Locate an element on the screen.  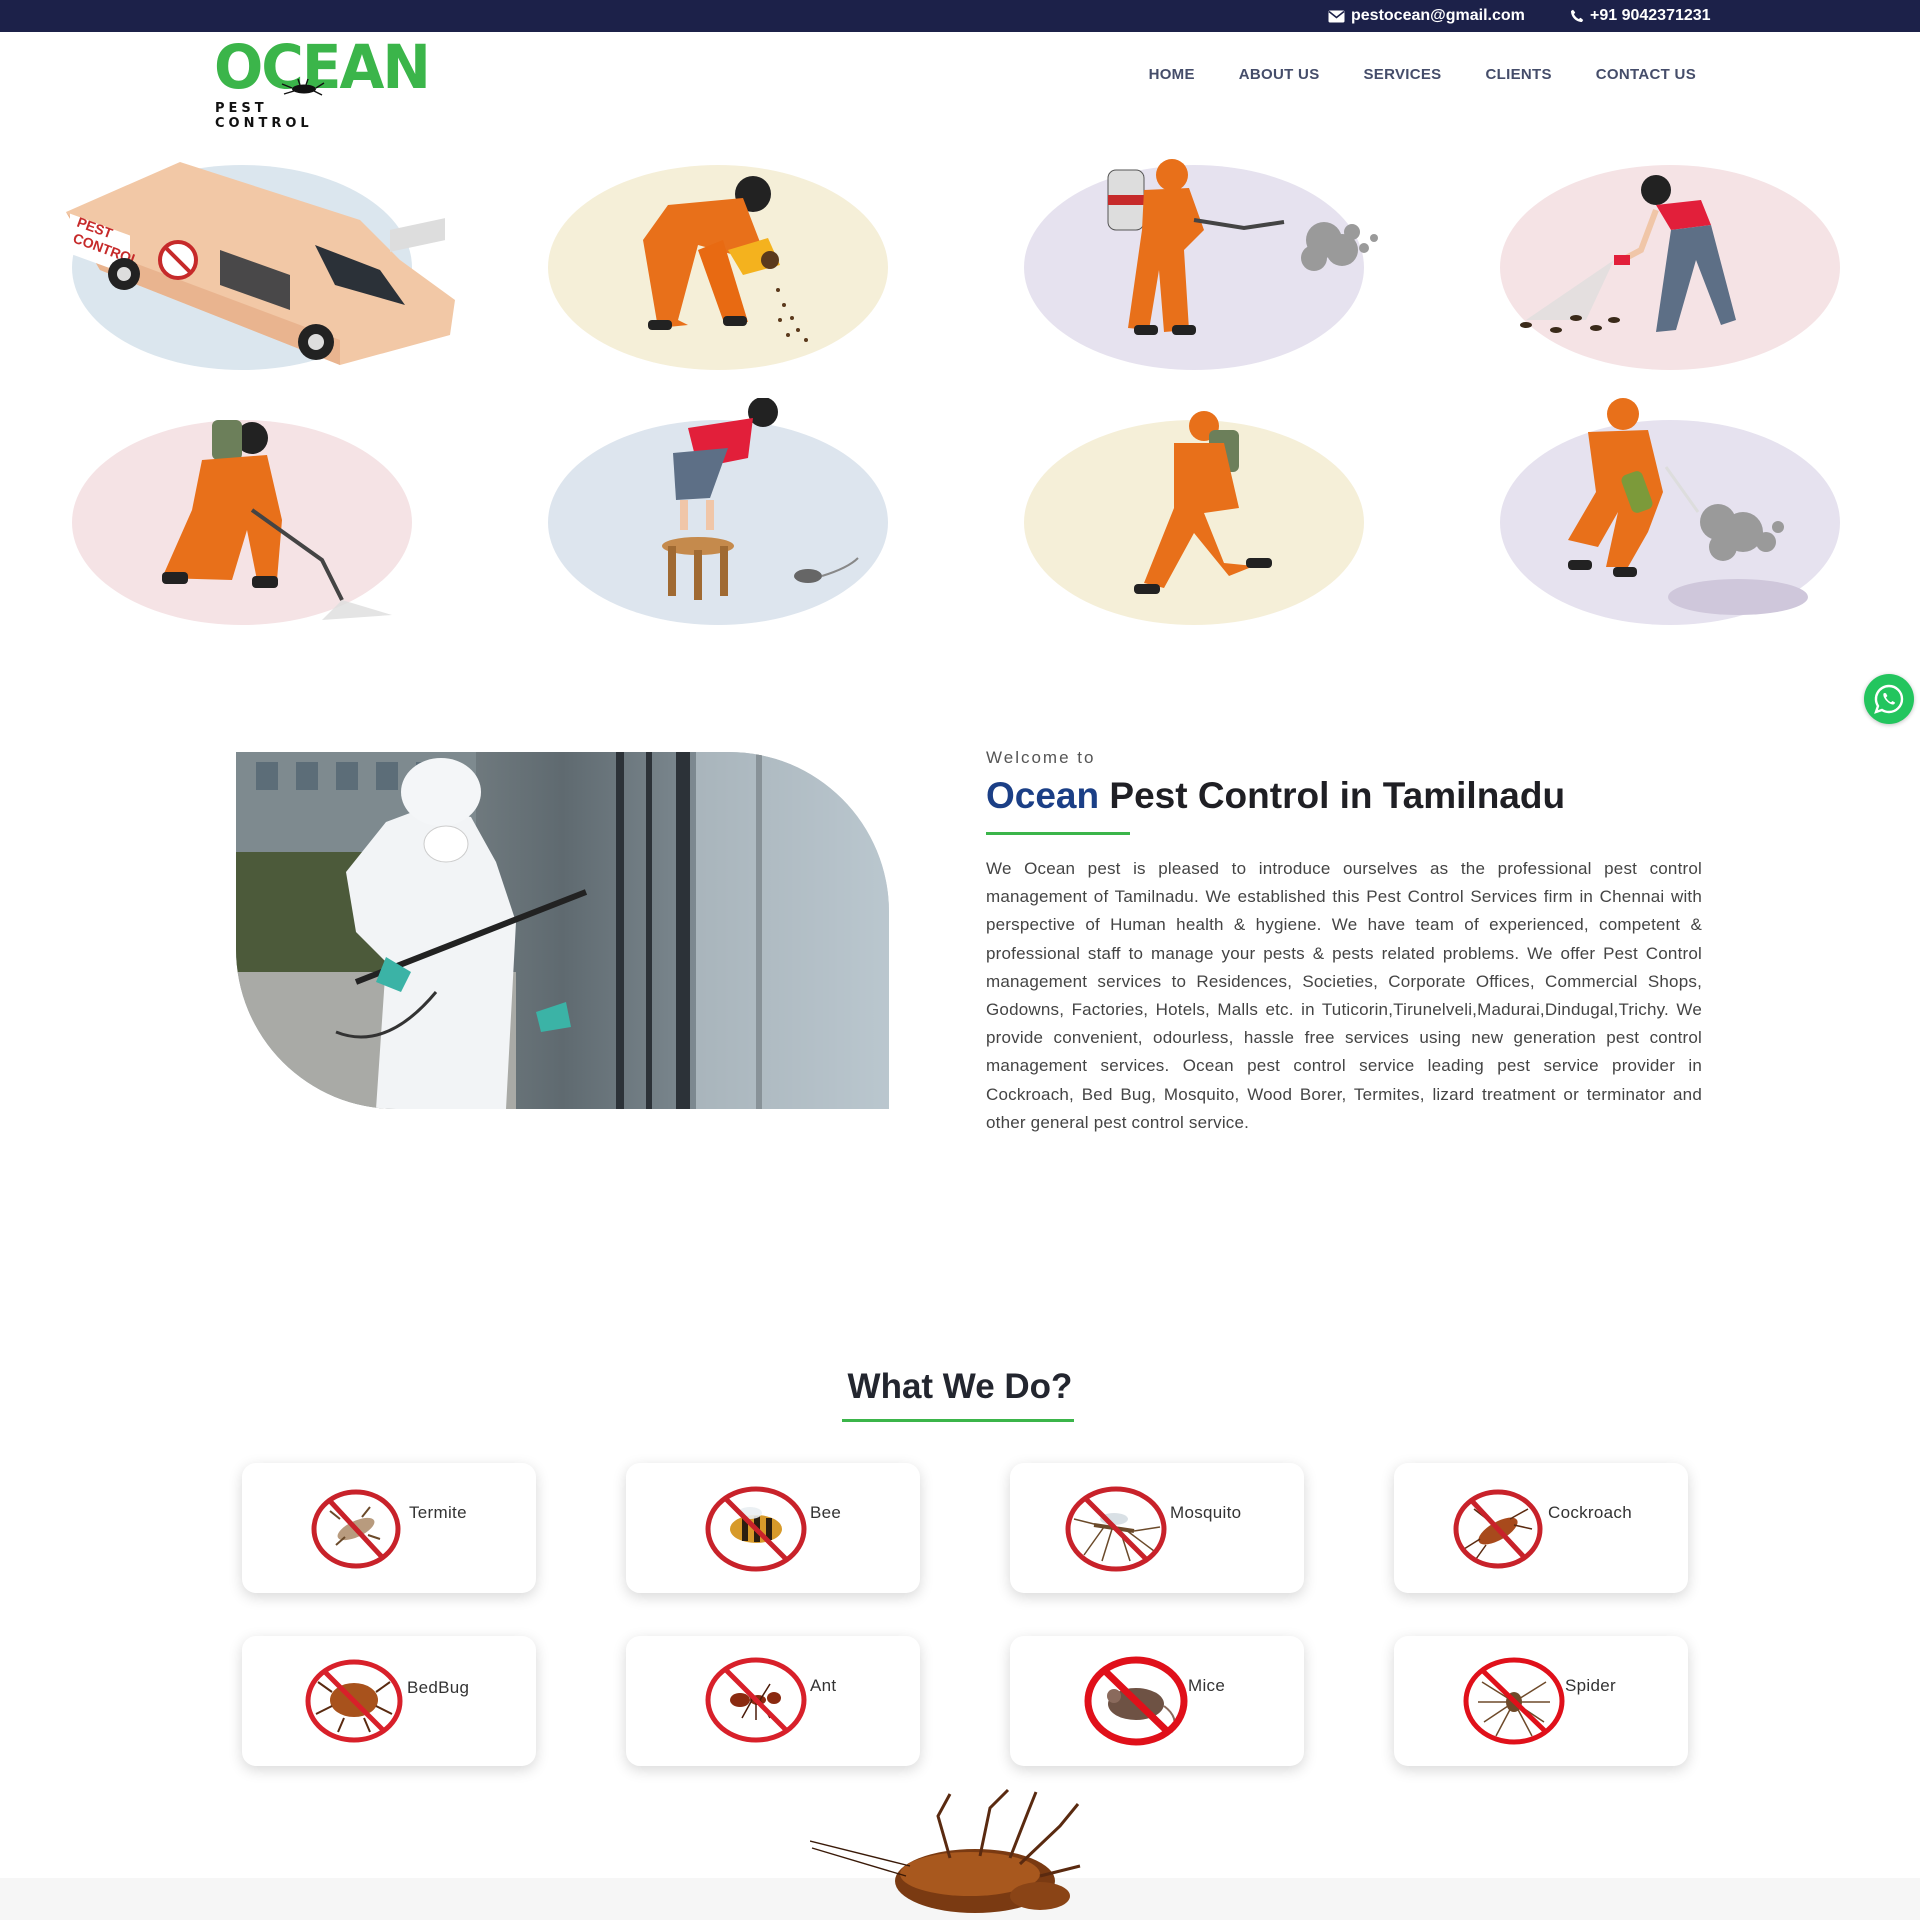
phone-contact: +91 9042371231 is located at coordinates (1640, 16).